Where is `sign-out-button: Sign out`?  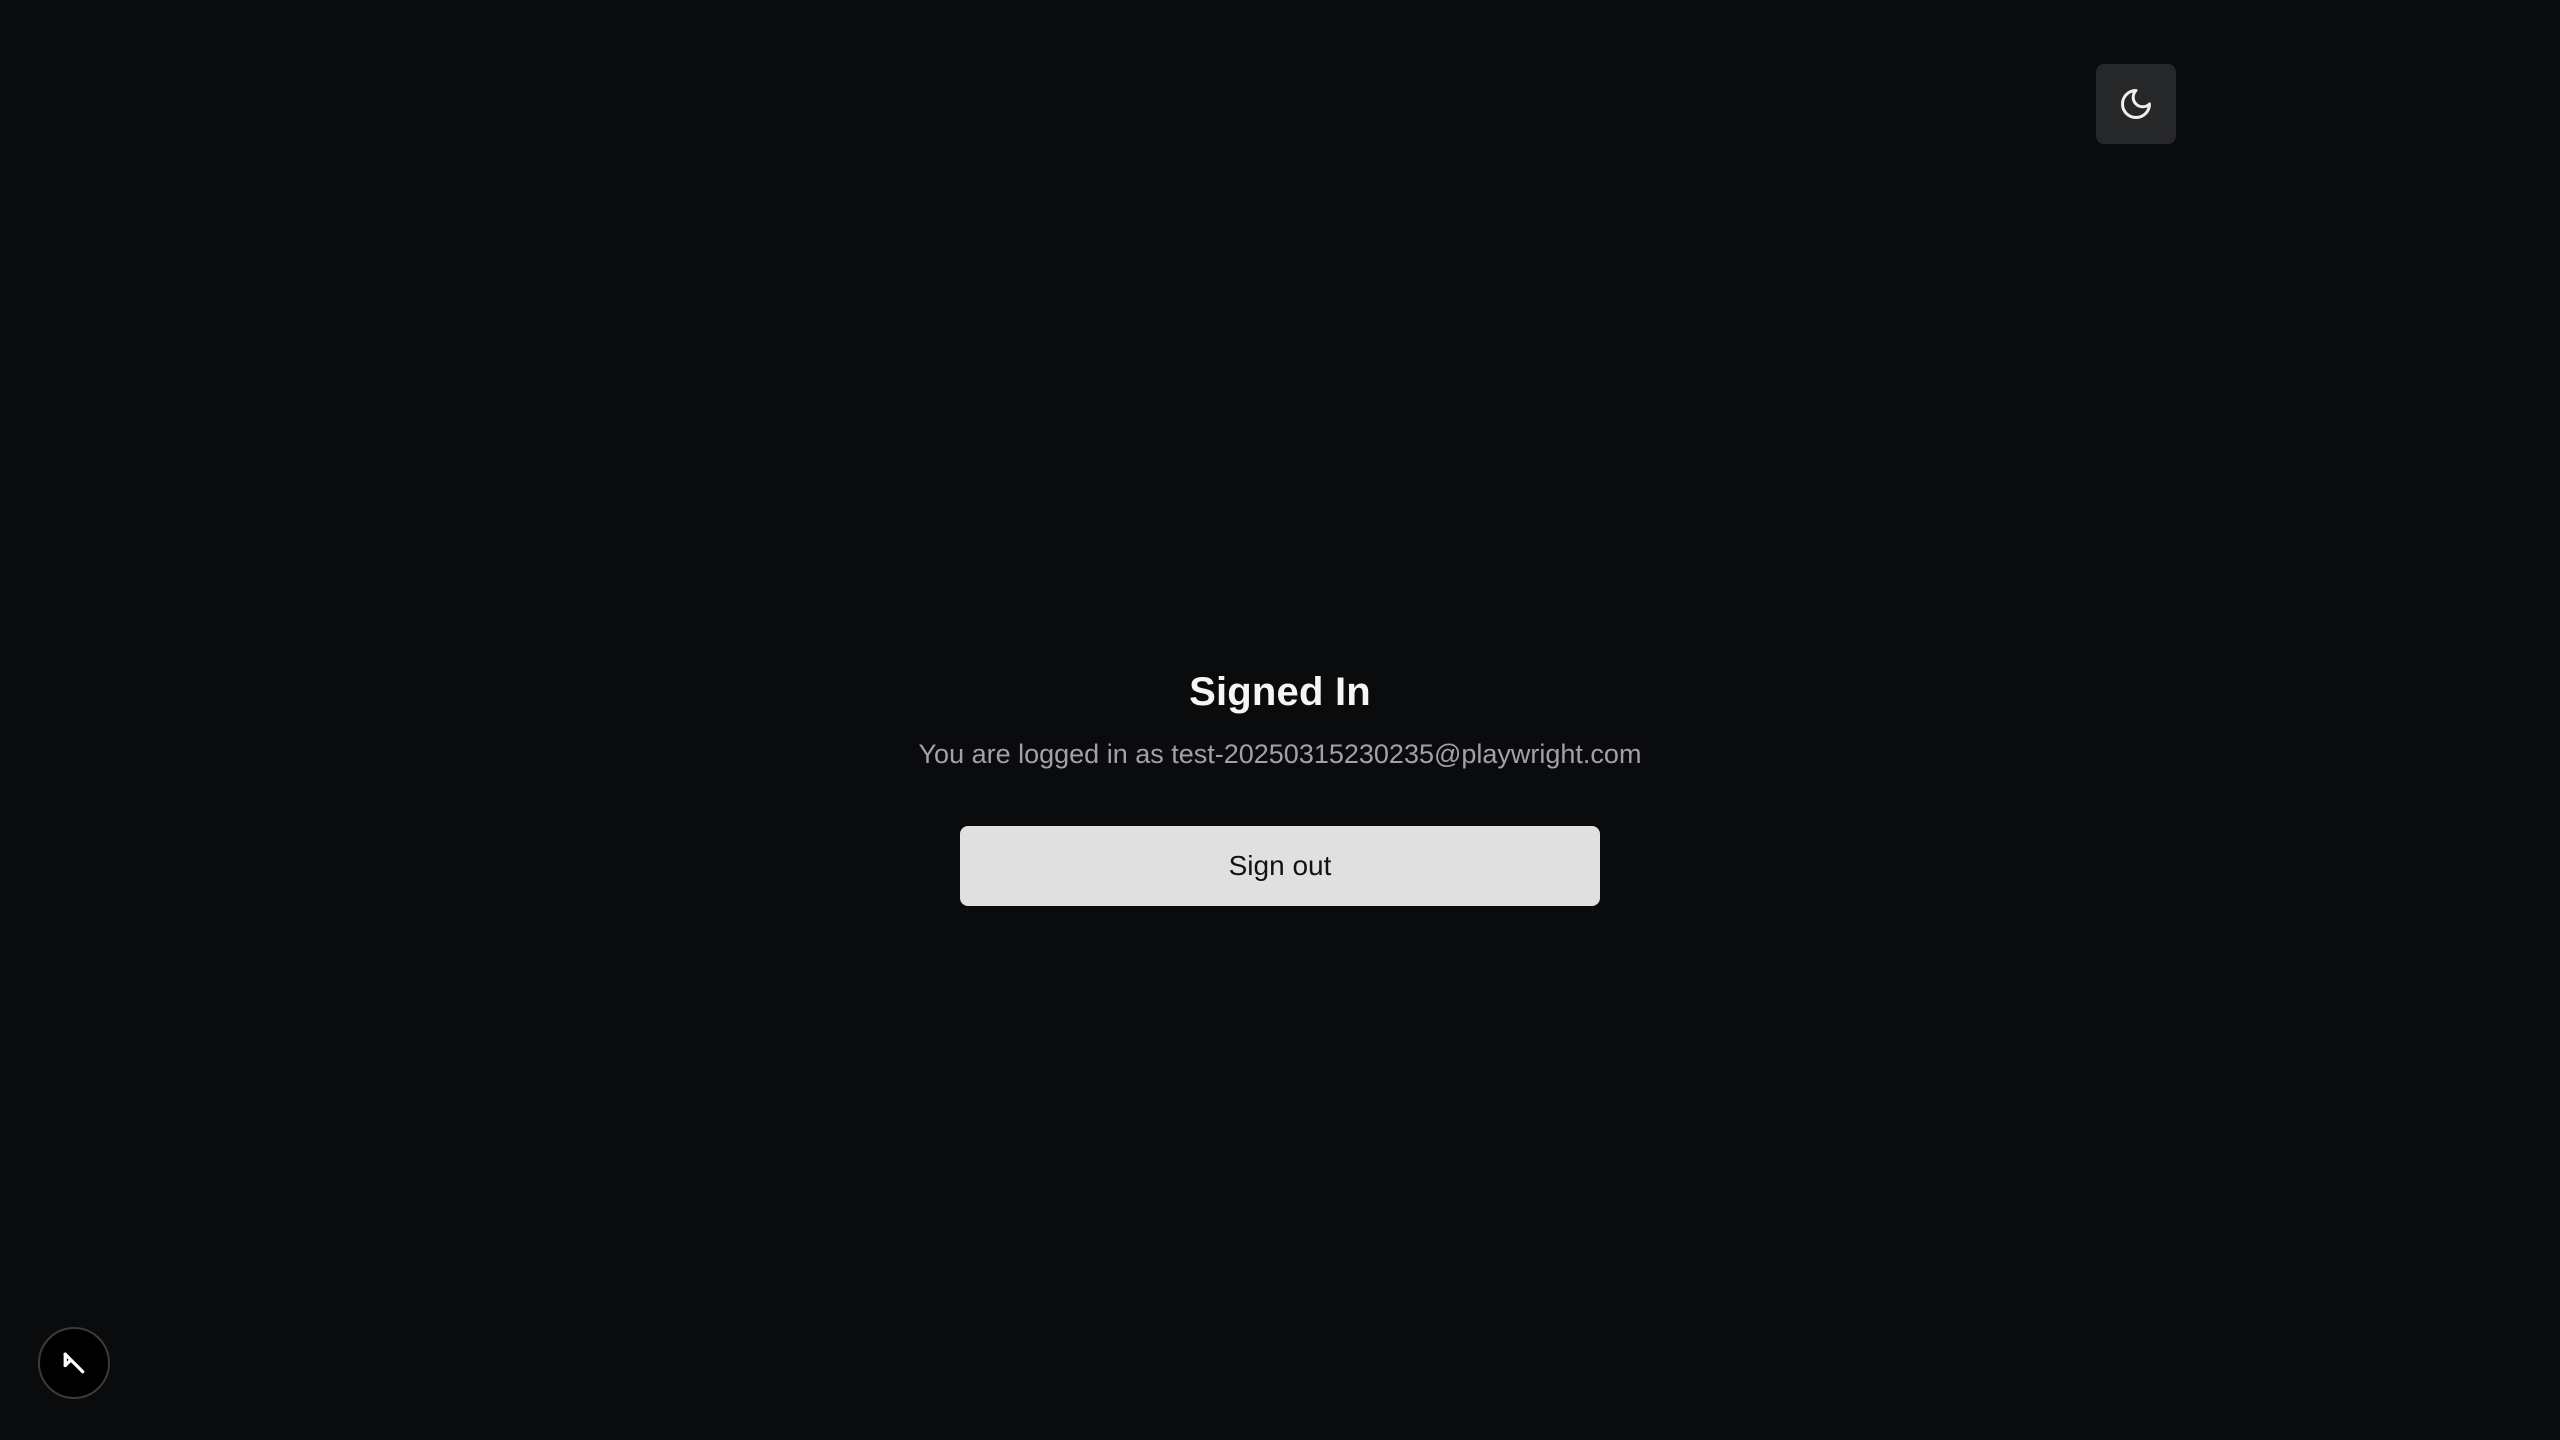
sign-out-button: Sign out is located at coordinates (1280, 866).